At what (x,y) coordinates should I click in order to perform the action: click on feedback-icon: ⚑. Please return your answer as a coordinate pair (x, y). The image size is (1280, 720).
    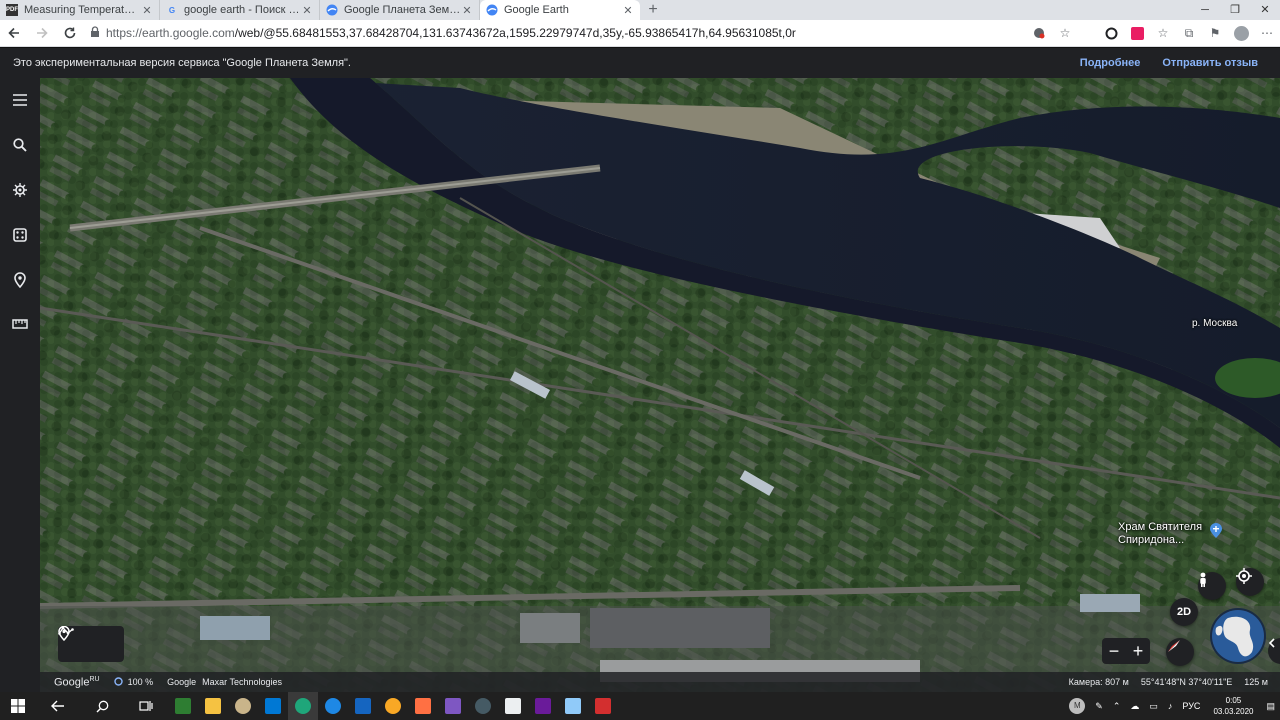
    Looking at the image, I should click on (1215, 33).